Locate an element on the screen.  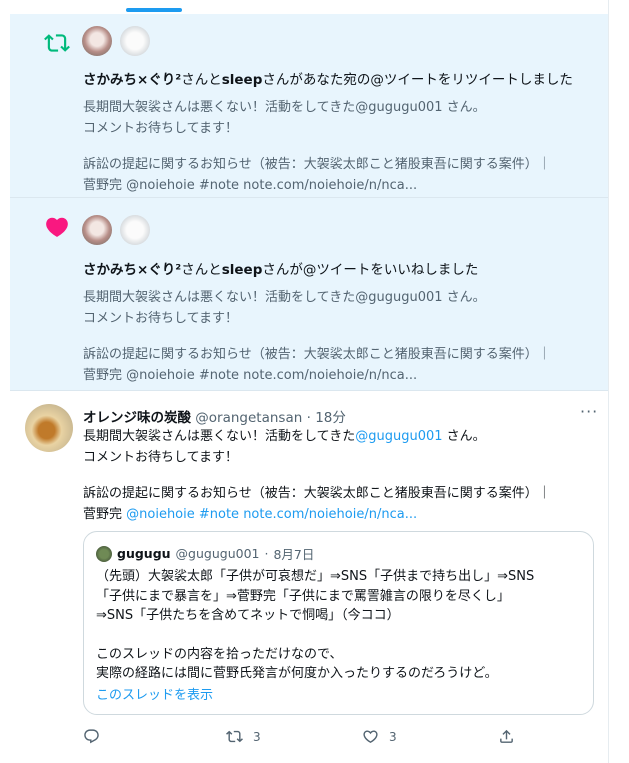
tweet-actions: 3 3 is located at coordinates (298, 740).